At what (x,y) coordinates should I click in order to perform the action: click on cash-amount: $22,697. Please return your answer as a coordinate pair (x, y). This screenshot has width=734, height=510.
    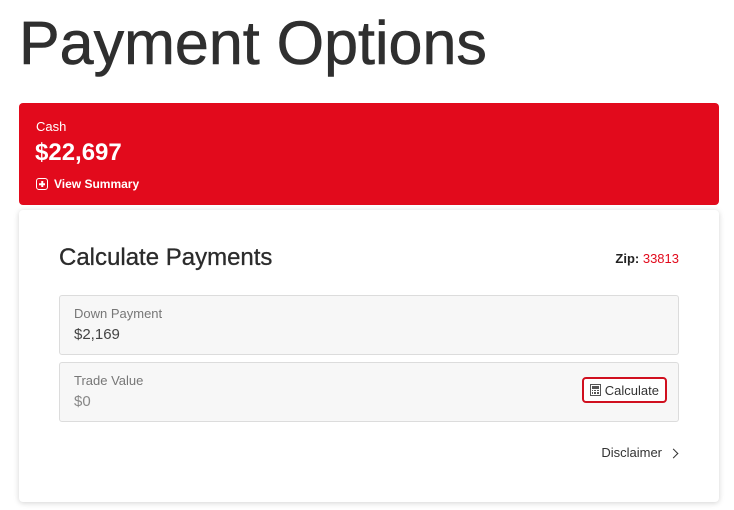
    Looking at the image, I should click on (78, 152).